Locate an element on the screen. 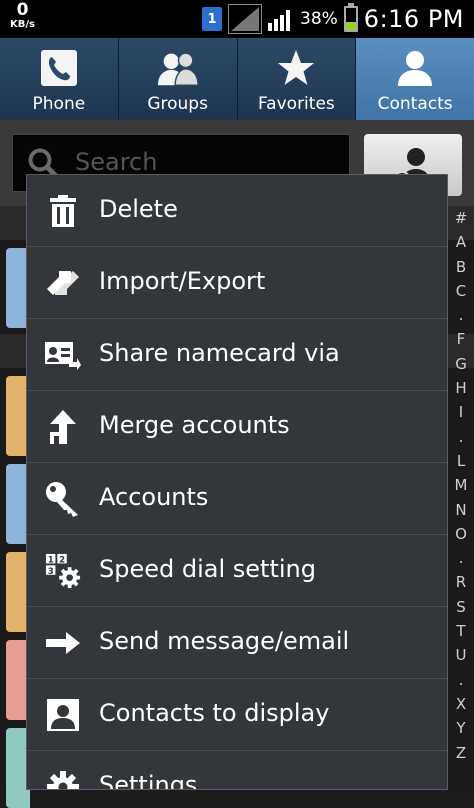  tab-favorites: Favorites is located at coordinates (297, 79).